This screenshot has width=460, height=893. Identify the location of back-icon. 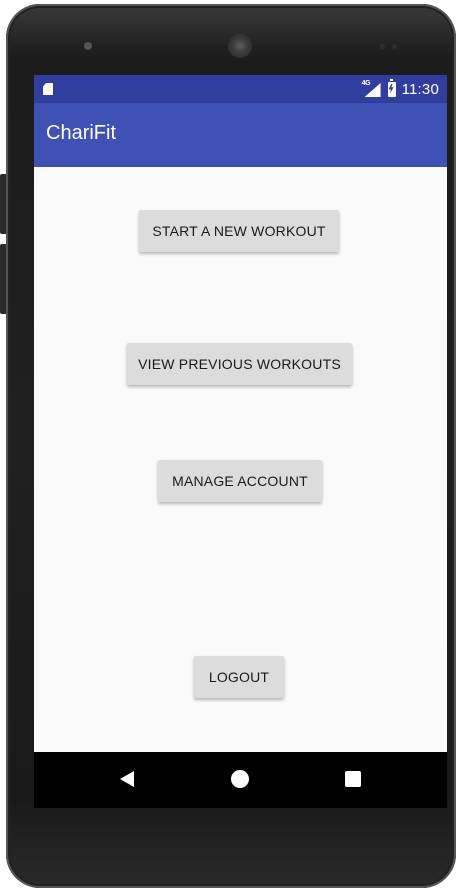
(127, 779).